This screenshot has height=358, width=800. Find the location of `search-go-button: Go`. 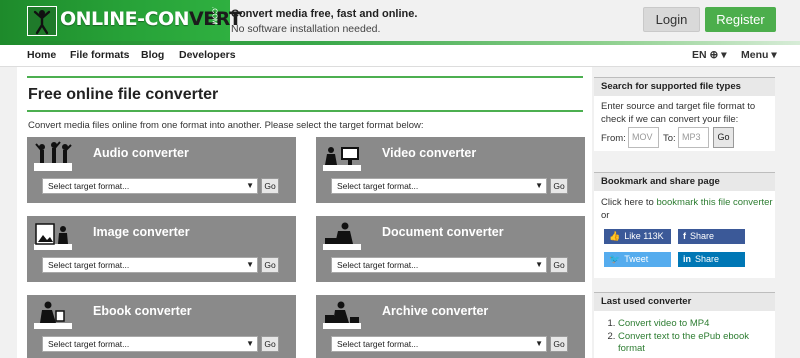

search-go-button: Go is located at coordinates (723, 137).